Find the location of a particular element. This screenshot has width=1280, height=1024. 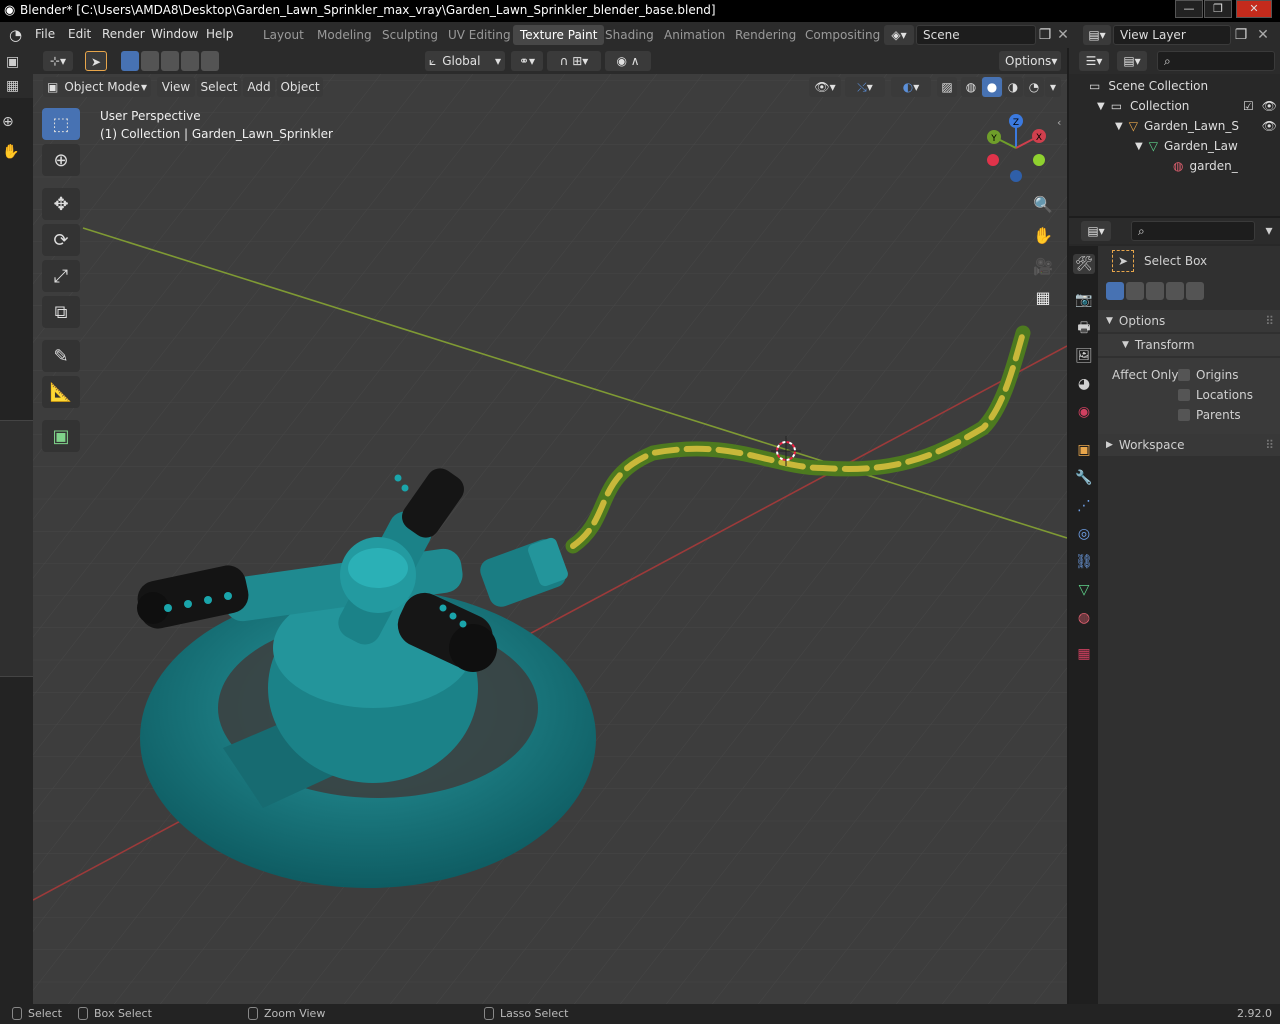

zoom-icon: ⊕ is located at coordinates (8, 122).